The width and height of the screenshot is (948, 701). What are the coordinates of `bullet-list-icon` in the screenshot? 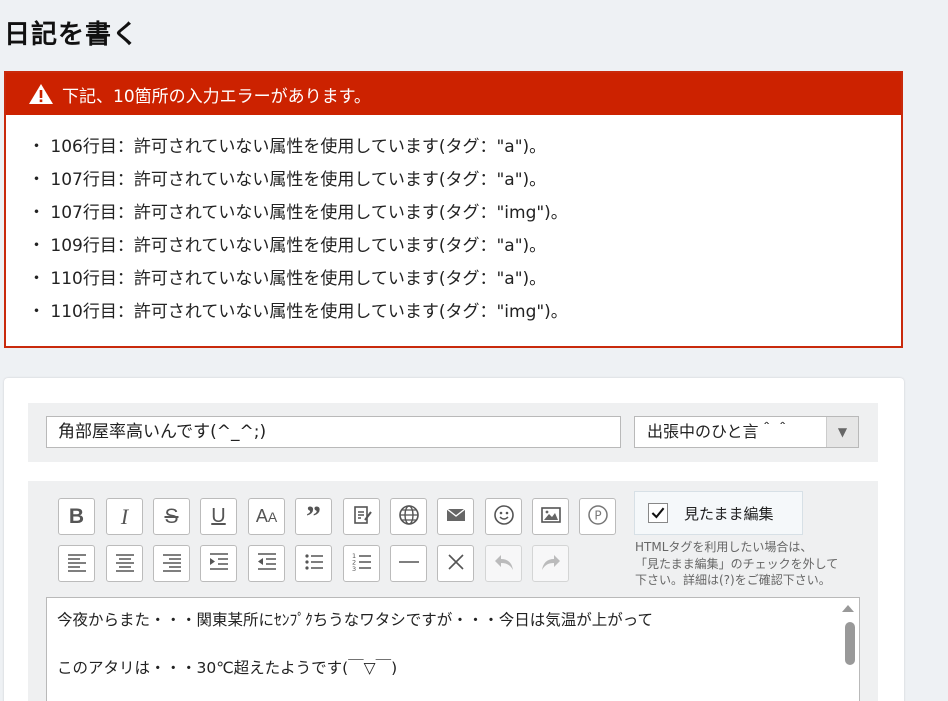 It's located at (314, 564).